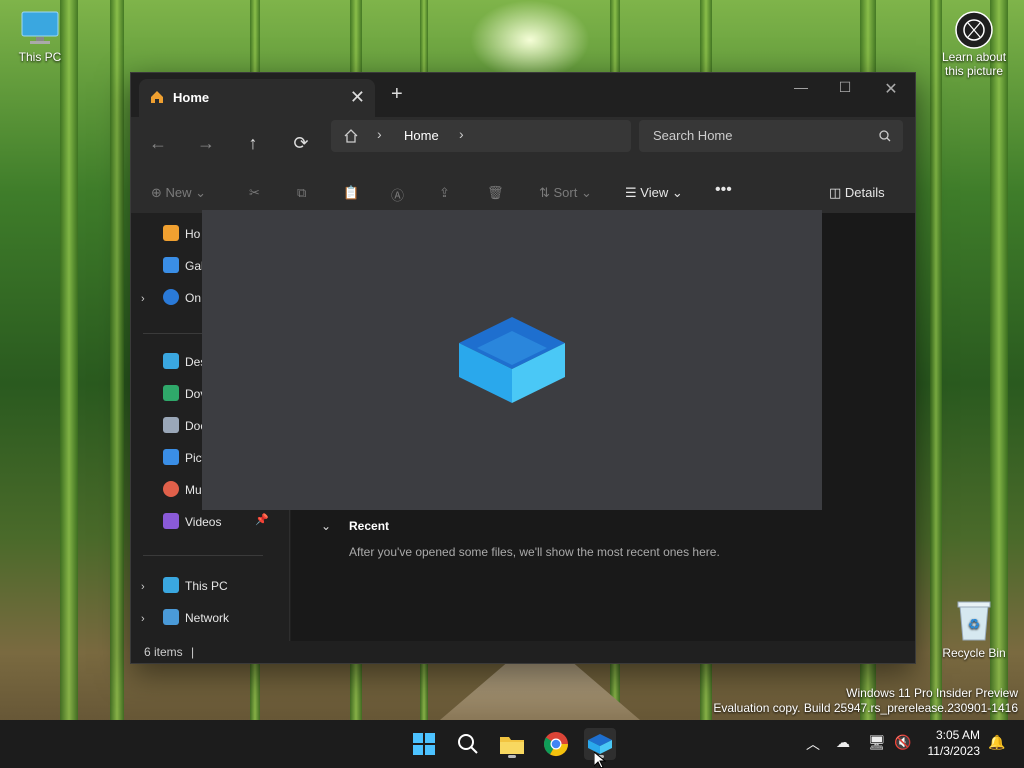  I want to click on desktop-icon, so click(171, 361).